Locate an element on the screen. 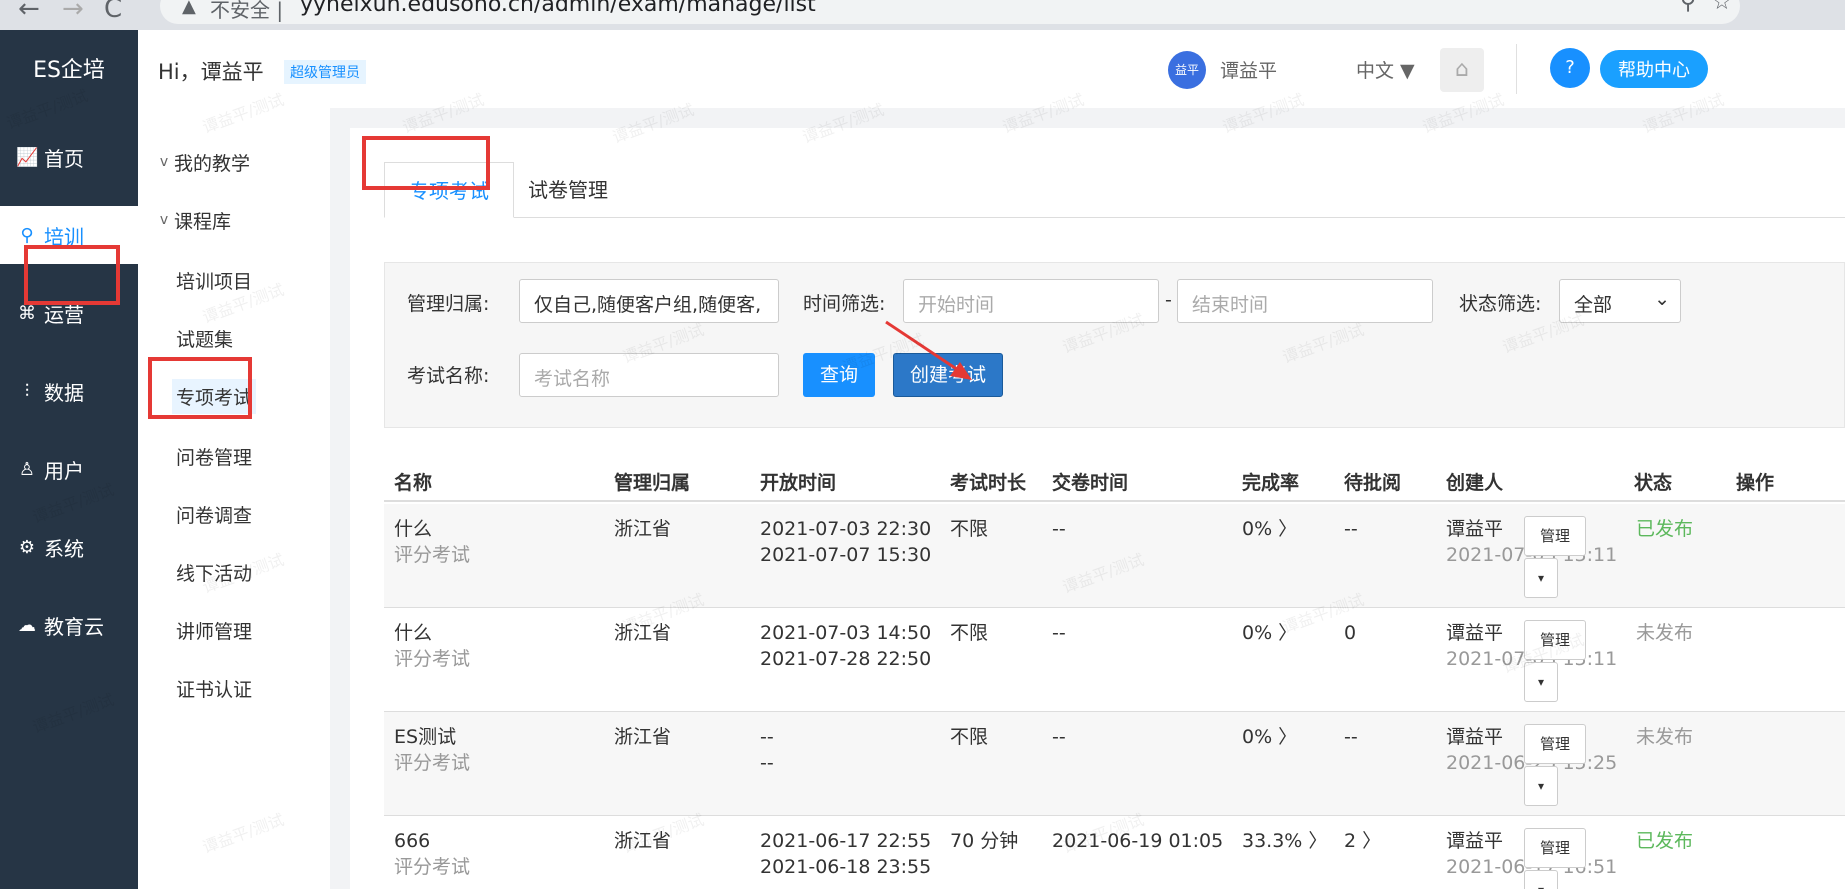  cell-text: 666 is located at coordinates (412, 841).